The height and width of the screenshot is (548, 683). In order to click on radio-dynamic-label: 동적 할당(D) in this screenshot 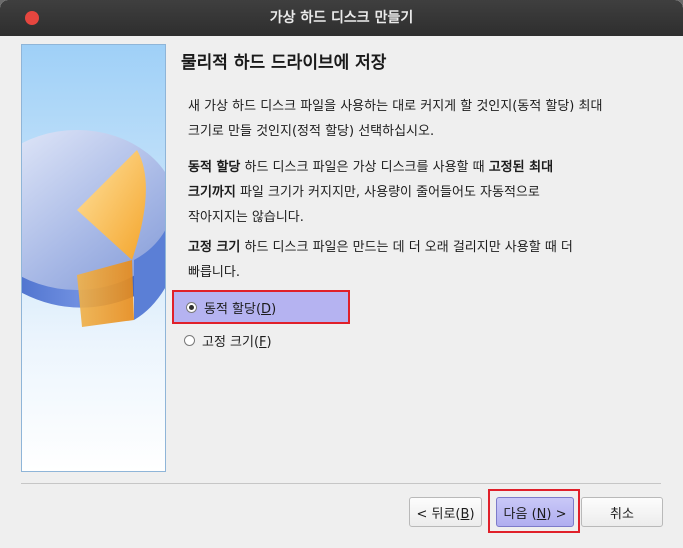, I will do `click(240, 309)`.